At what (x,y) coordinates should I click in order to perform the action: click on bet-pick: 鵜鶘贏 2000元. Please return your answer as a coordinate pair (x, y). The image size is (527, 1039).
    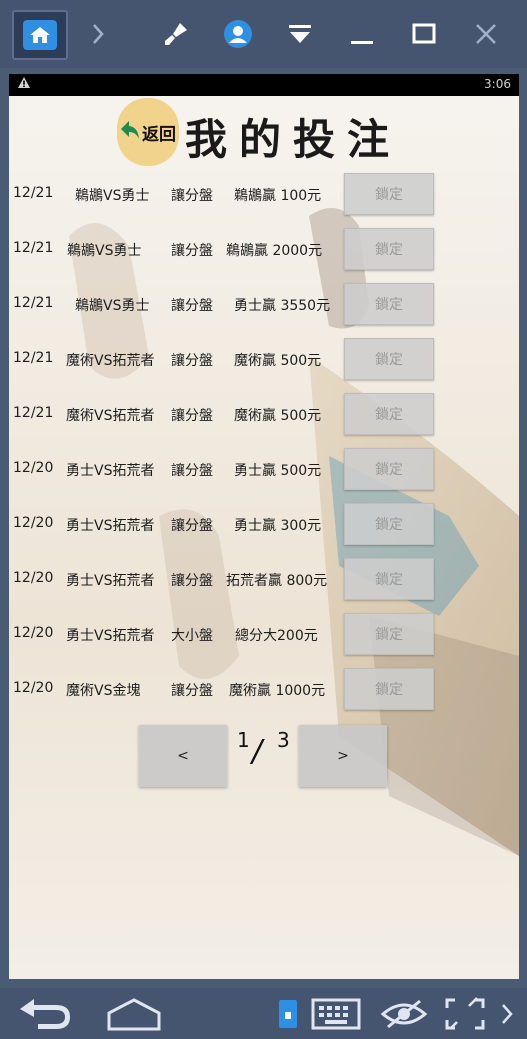
    Looking at the image, I should click on (274, 251).